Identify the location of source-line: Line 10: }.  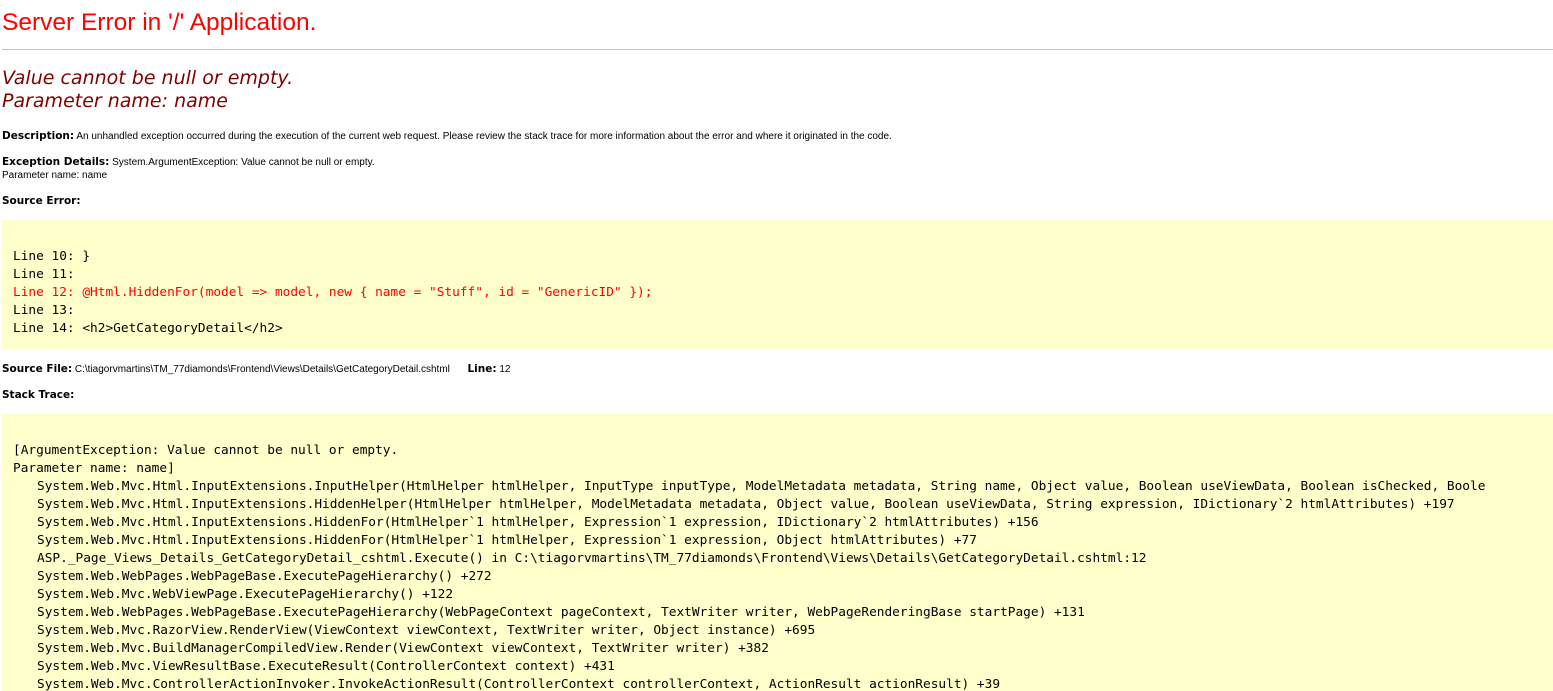
(52, 256).